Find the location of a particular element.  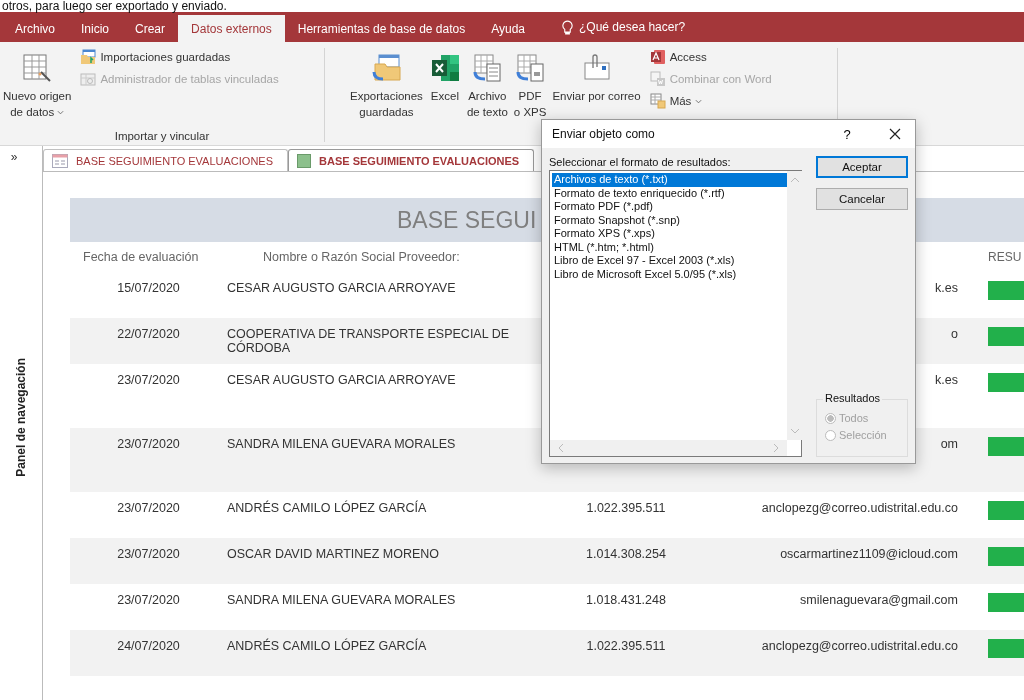

column-header: RESU is located at coordinates (1005, 257).